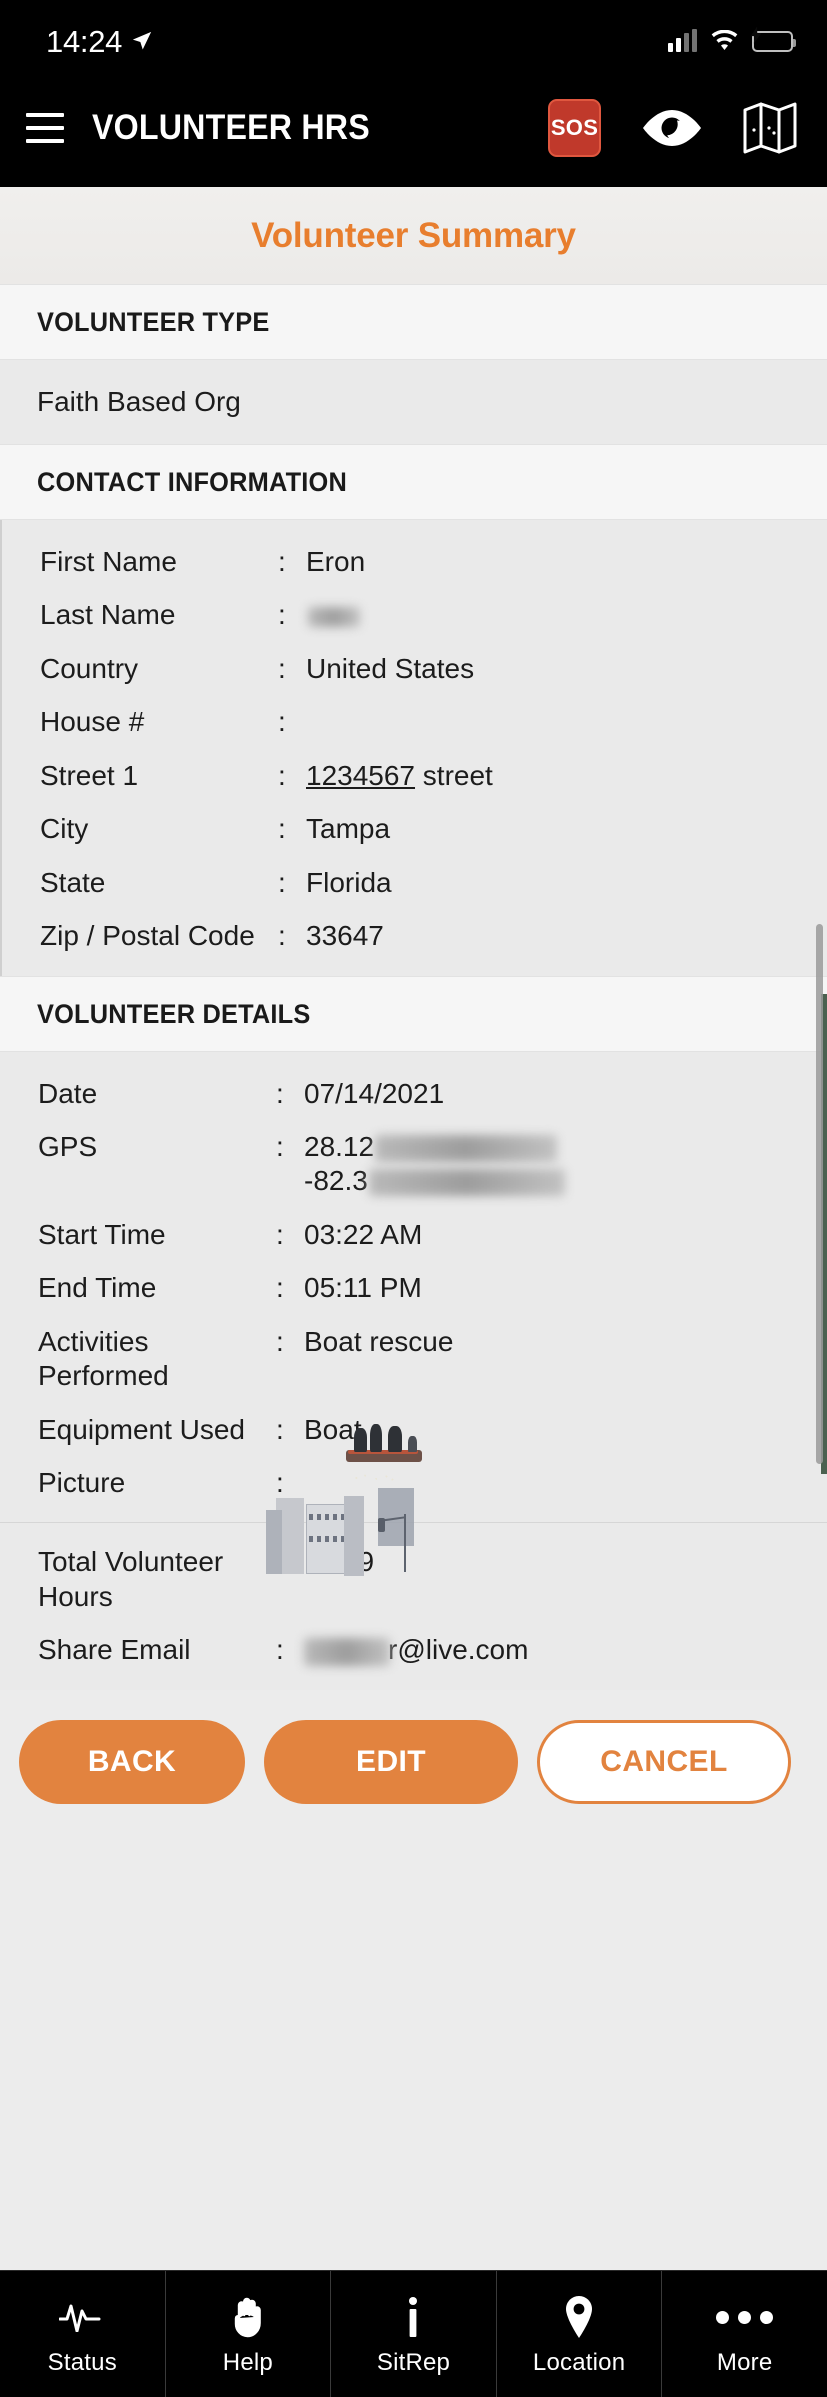 Image resolution: width=827 pixels, height=2397 pixels. What do you see at coordinates (682, 40) in the screenshot?
I see `cellular-signal-icon` at bounding box center [682, 40].